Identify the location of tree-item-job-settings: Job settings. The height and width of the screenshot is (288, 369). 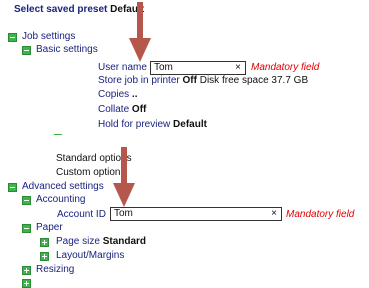
(48, 37).